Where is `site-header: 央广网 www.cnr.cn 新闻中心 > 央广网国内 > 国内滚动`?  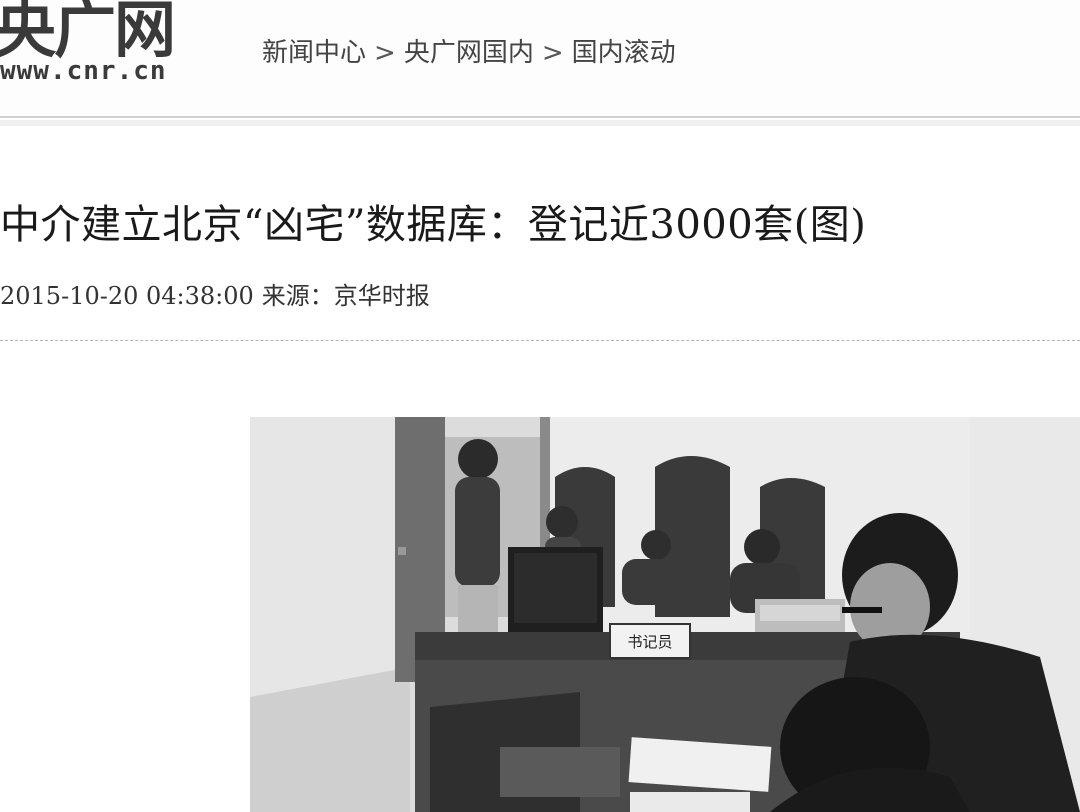 site-header: 央广网 www.cnr.cn 新闻中心 > 央广网国内 > 国内滚动 is located at coordinates (540, 59).